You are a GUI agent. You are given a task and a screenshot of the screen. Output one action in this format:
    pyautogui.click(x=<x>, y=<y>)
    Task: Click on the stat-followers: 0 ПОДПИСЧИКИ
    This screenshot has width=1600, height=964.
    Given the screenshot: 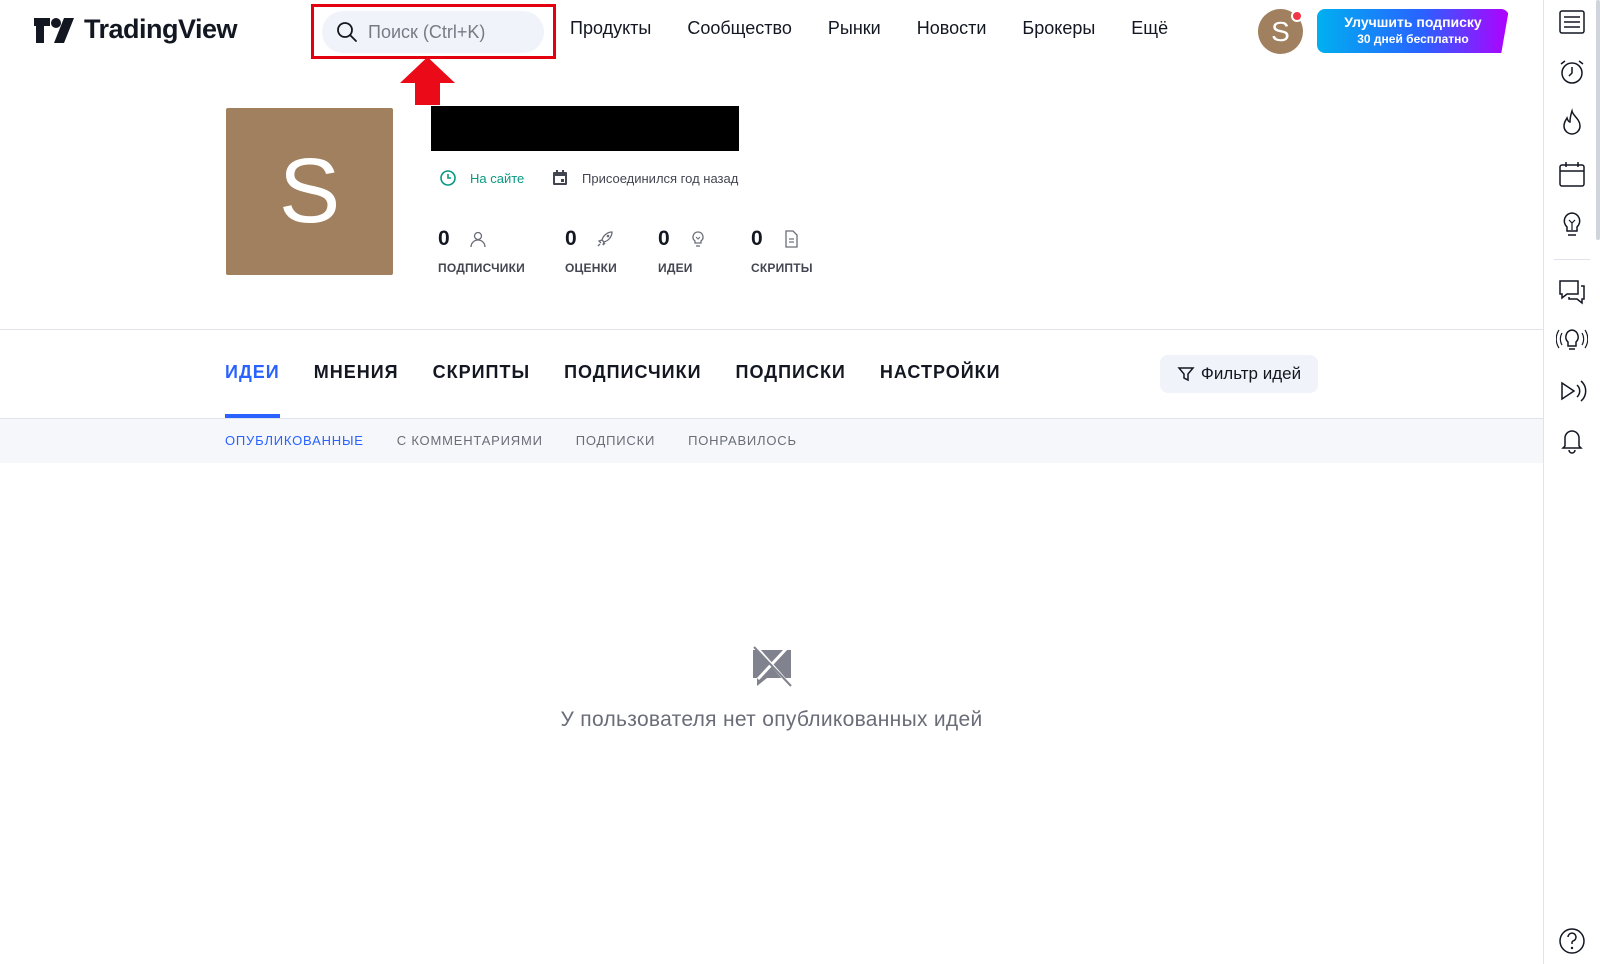 What is the action you would take?
    pyautogui.click(x=481, y=251)
    